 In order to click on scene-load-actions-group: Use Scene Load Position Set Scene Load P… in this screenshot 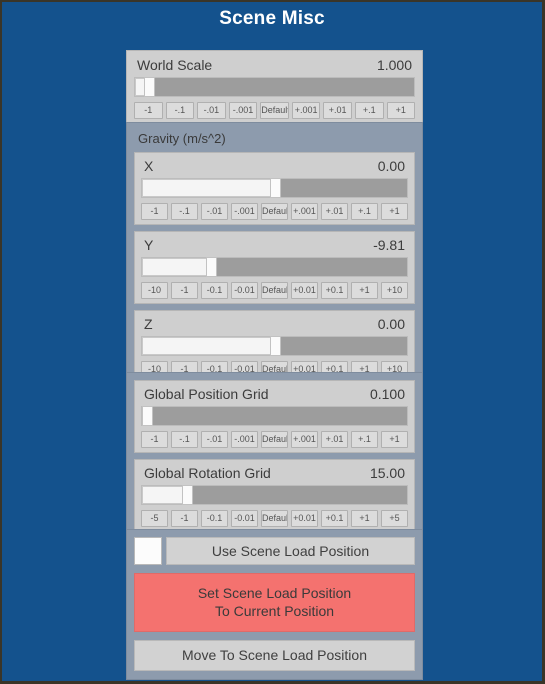, I will do `click(274, 604)`.